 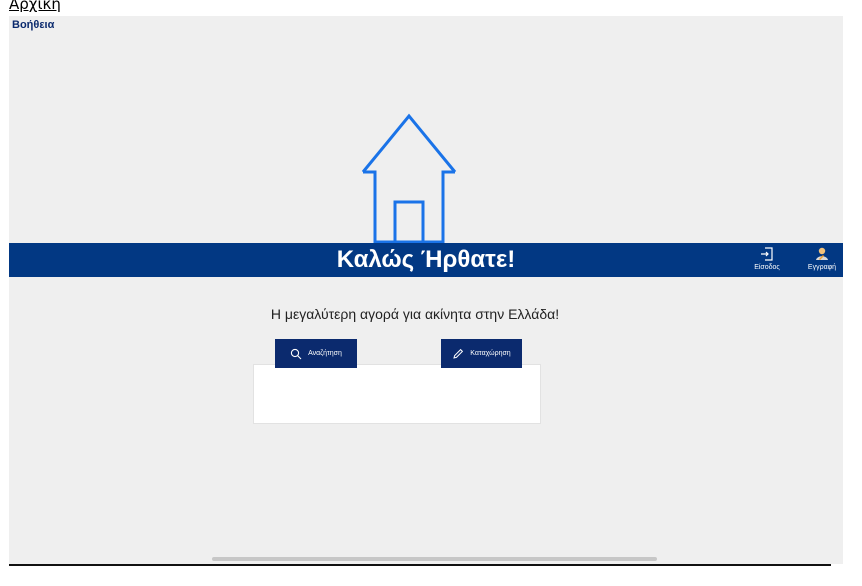 I want to click on listing-button-label: Καταχώρηση, so click(x=490, y=353).